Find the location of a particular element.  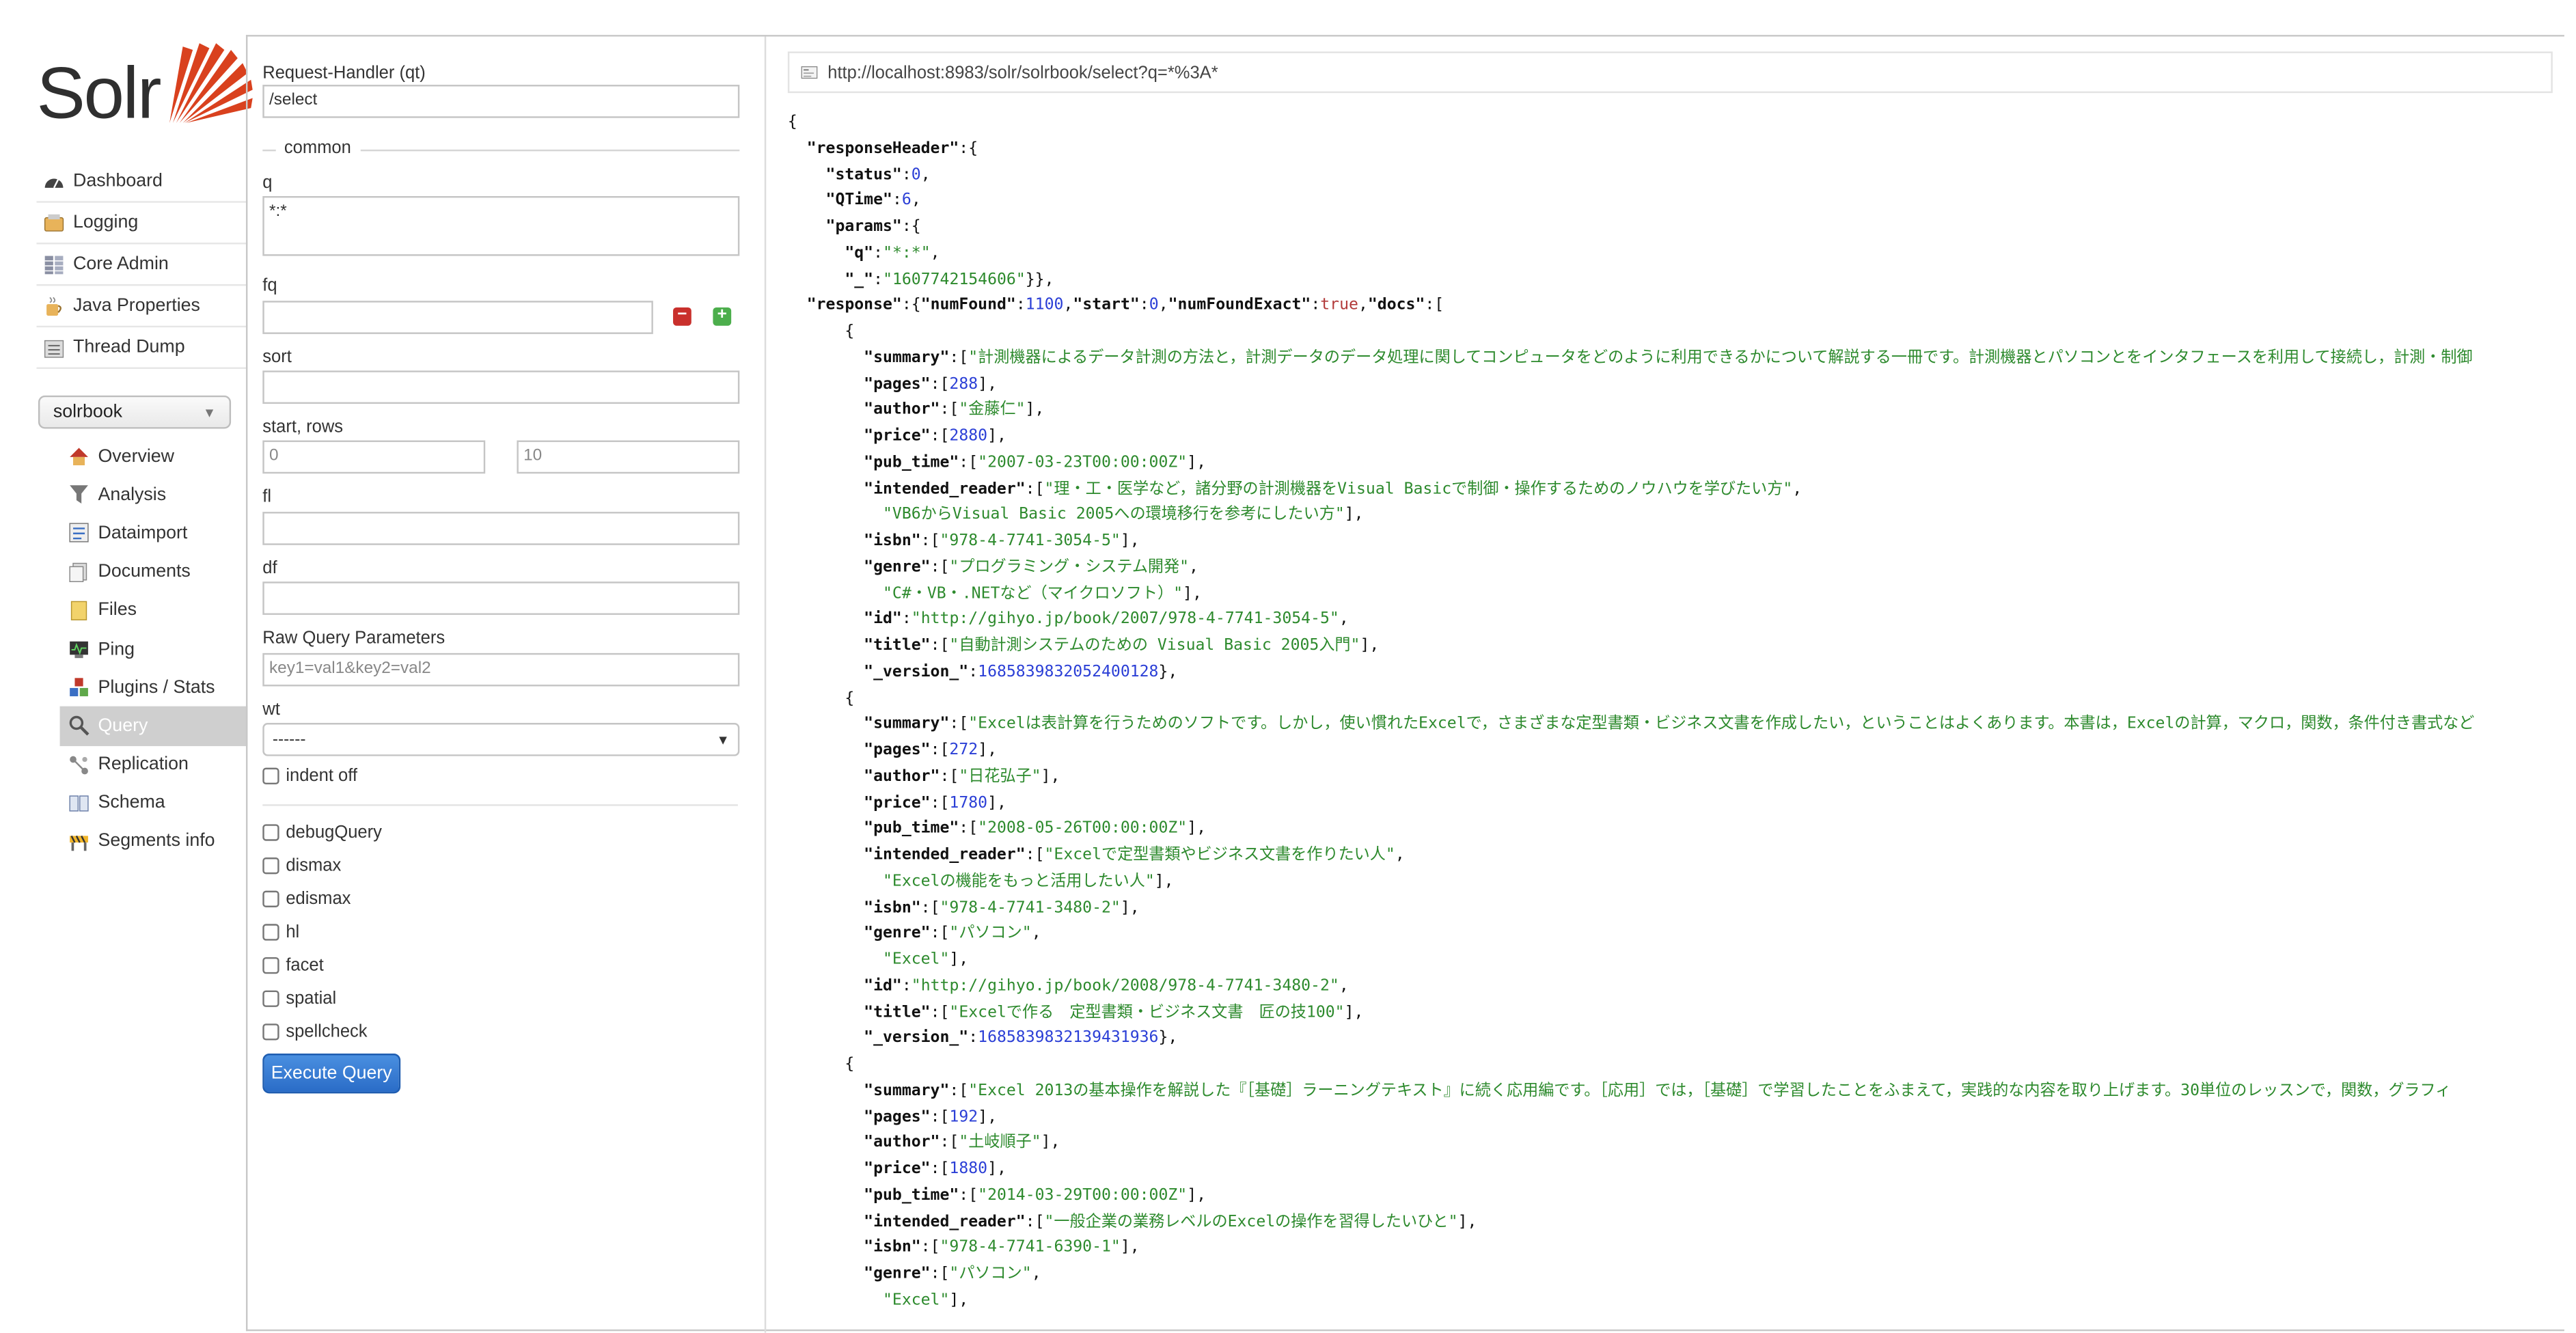

facet-checkbox: facet is located at coordinates (293, 966).